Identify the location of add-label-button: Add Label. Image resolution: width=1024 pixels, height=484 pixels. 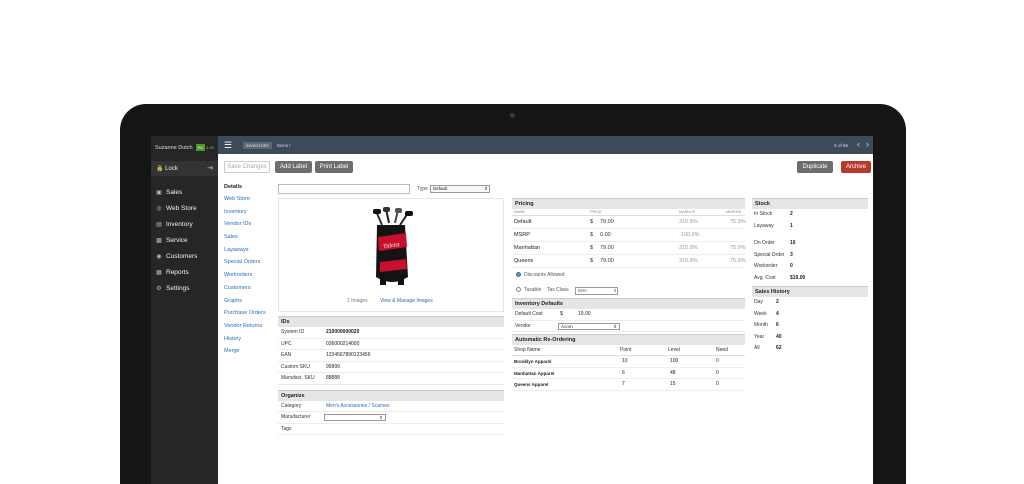
(293, 167).